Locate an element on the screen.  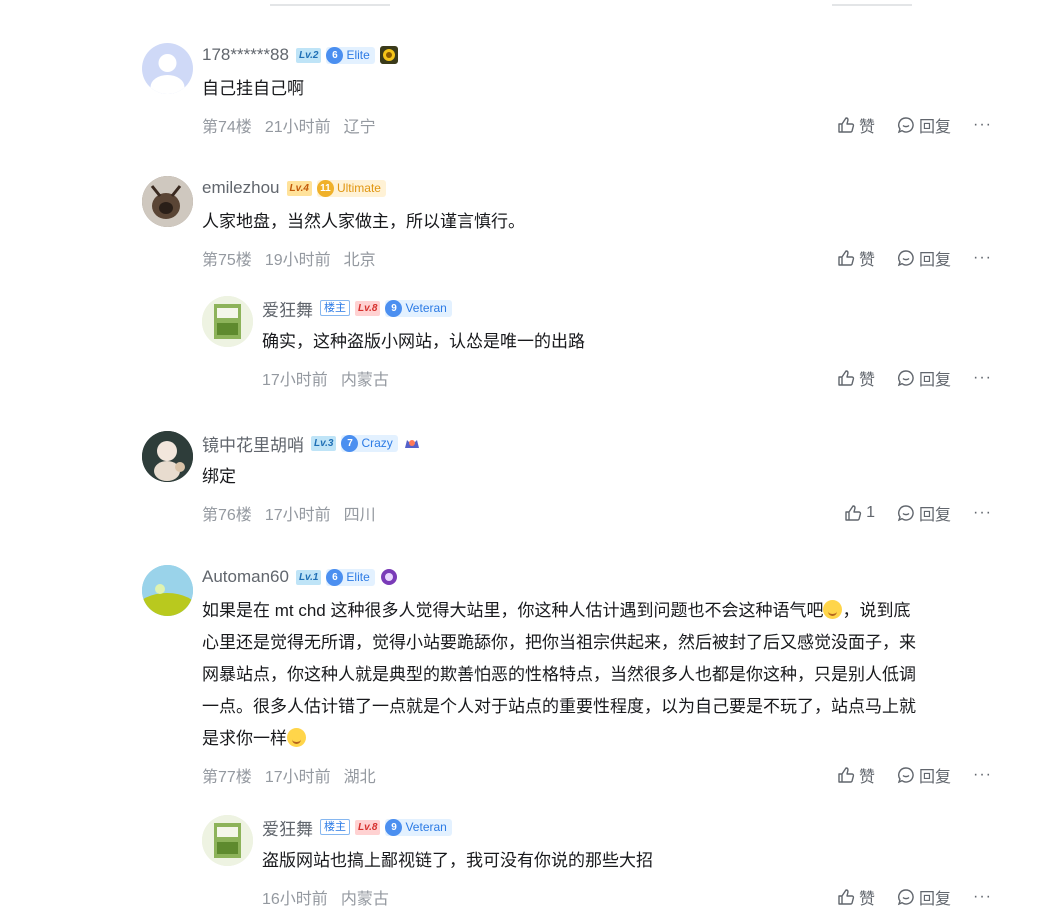
level-badge: Lv.2 is located at coordinates (308, 55).